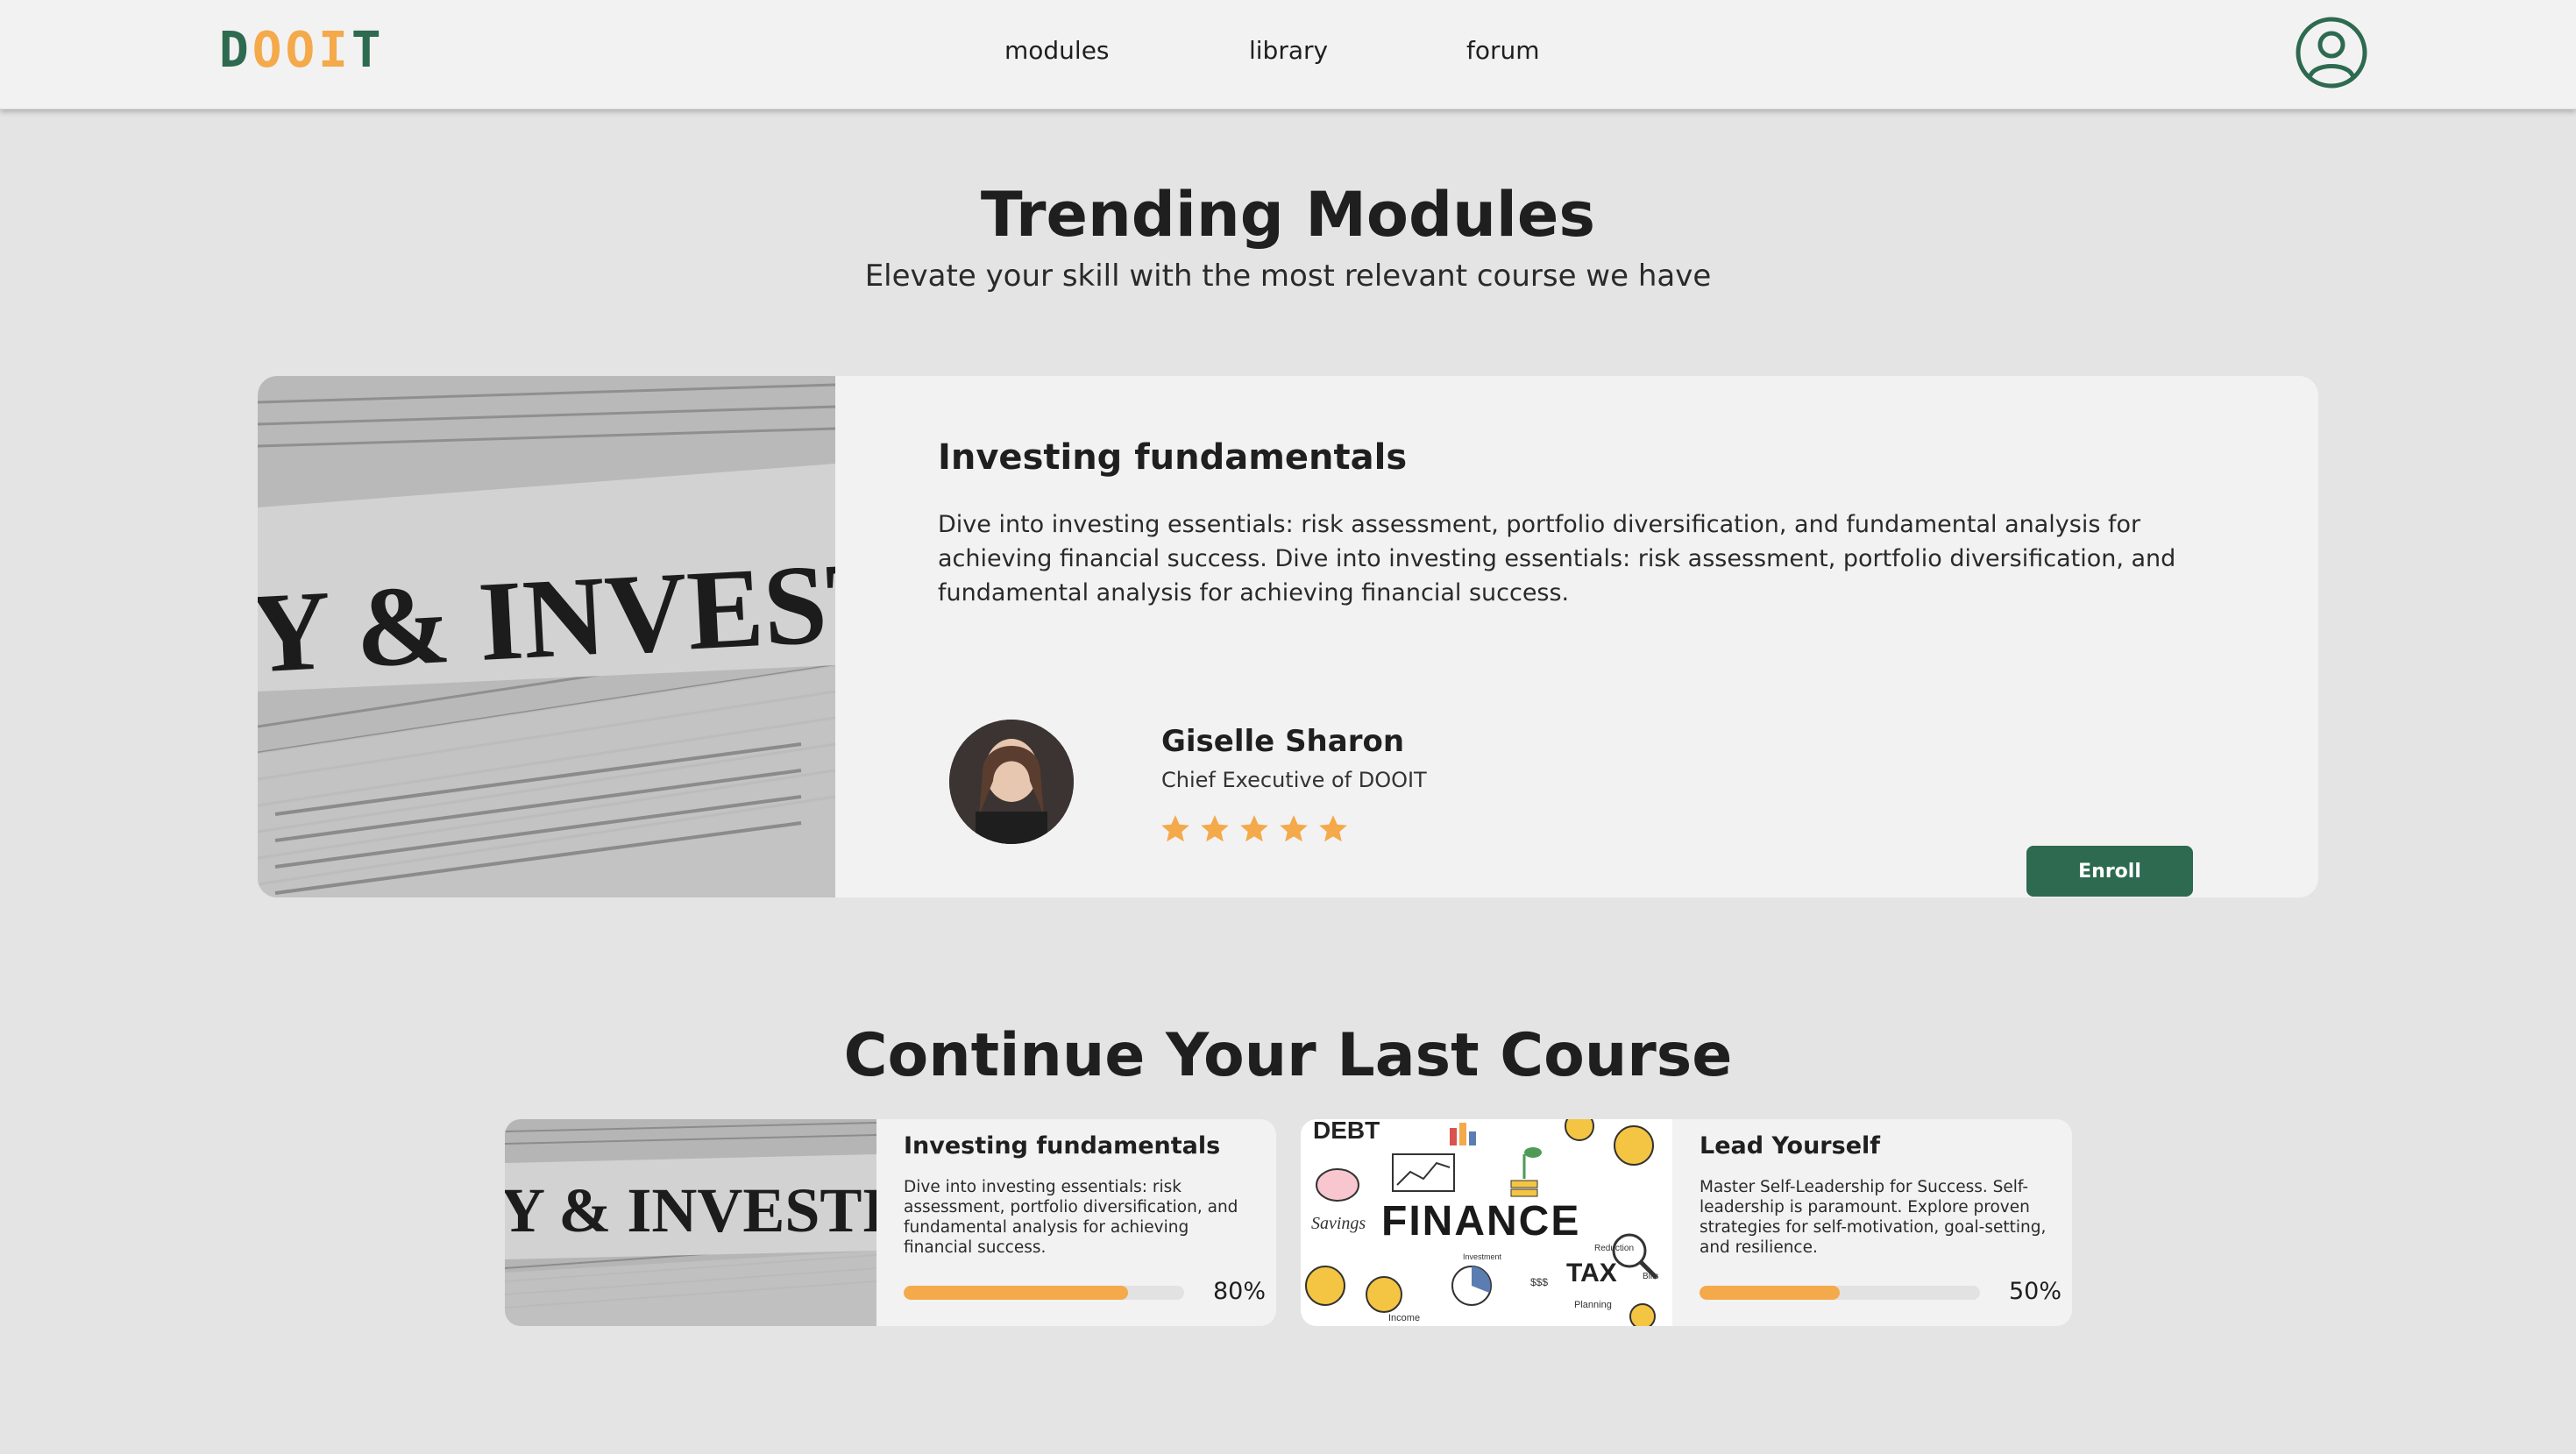  What do you see at coordinates (2109, 872) in the screenshot?
I see `enroll-button: Enroll` at bounding box center [2109, 872].